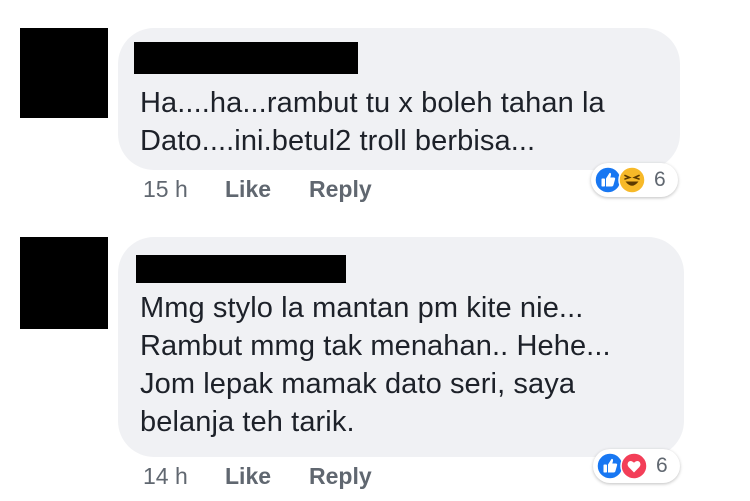  What do you see at coordinates (293, 476) in the screenshot?
I see `comment-meta: 14 h Like Reply` at bounding box center [293, 476].